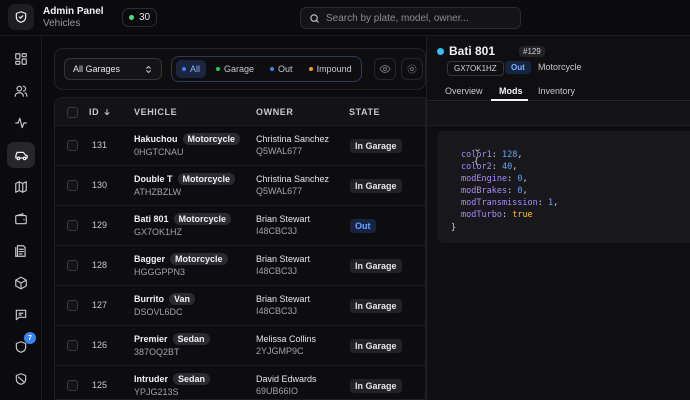 The image size is (690, 400). What do you see at coordinates (100, 345) in the screenshot?
I see `row-id: 126` at bounding box center [100, 345].